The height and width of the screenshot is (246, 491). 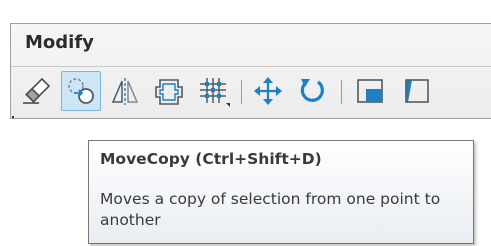 I want to click on offset-icon, so click(x=169, y=92).